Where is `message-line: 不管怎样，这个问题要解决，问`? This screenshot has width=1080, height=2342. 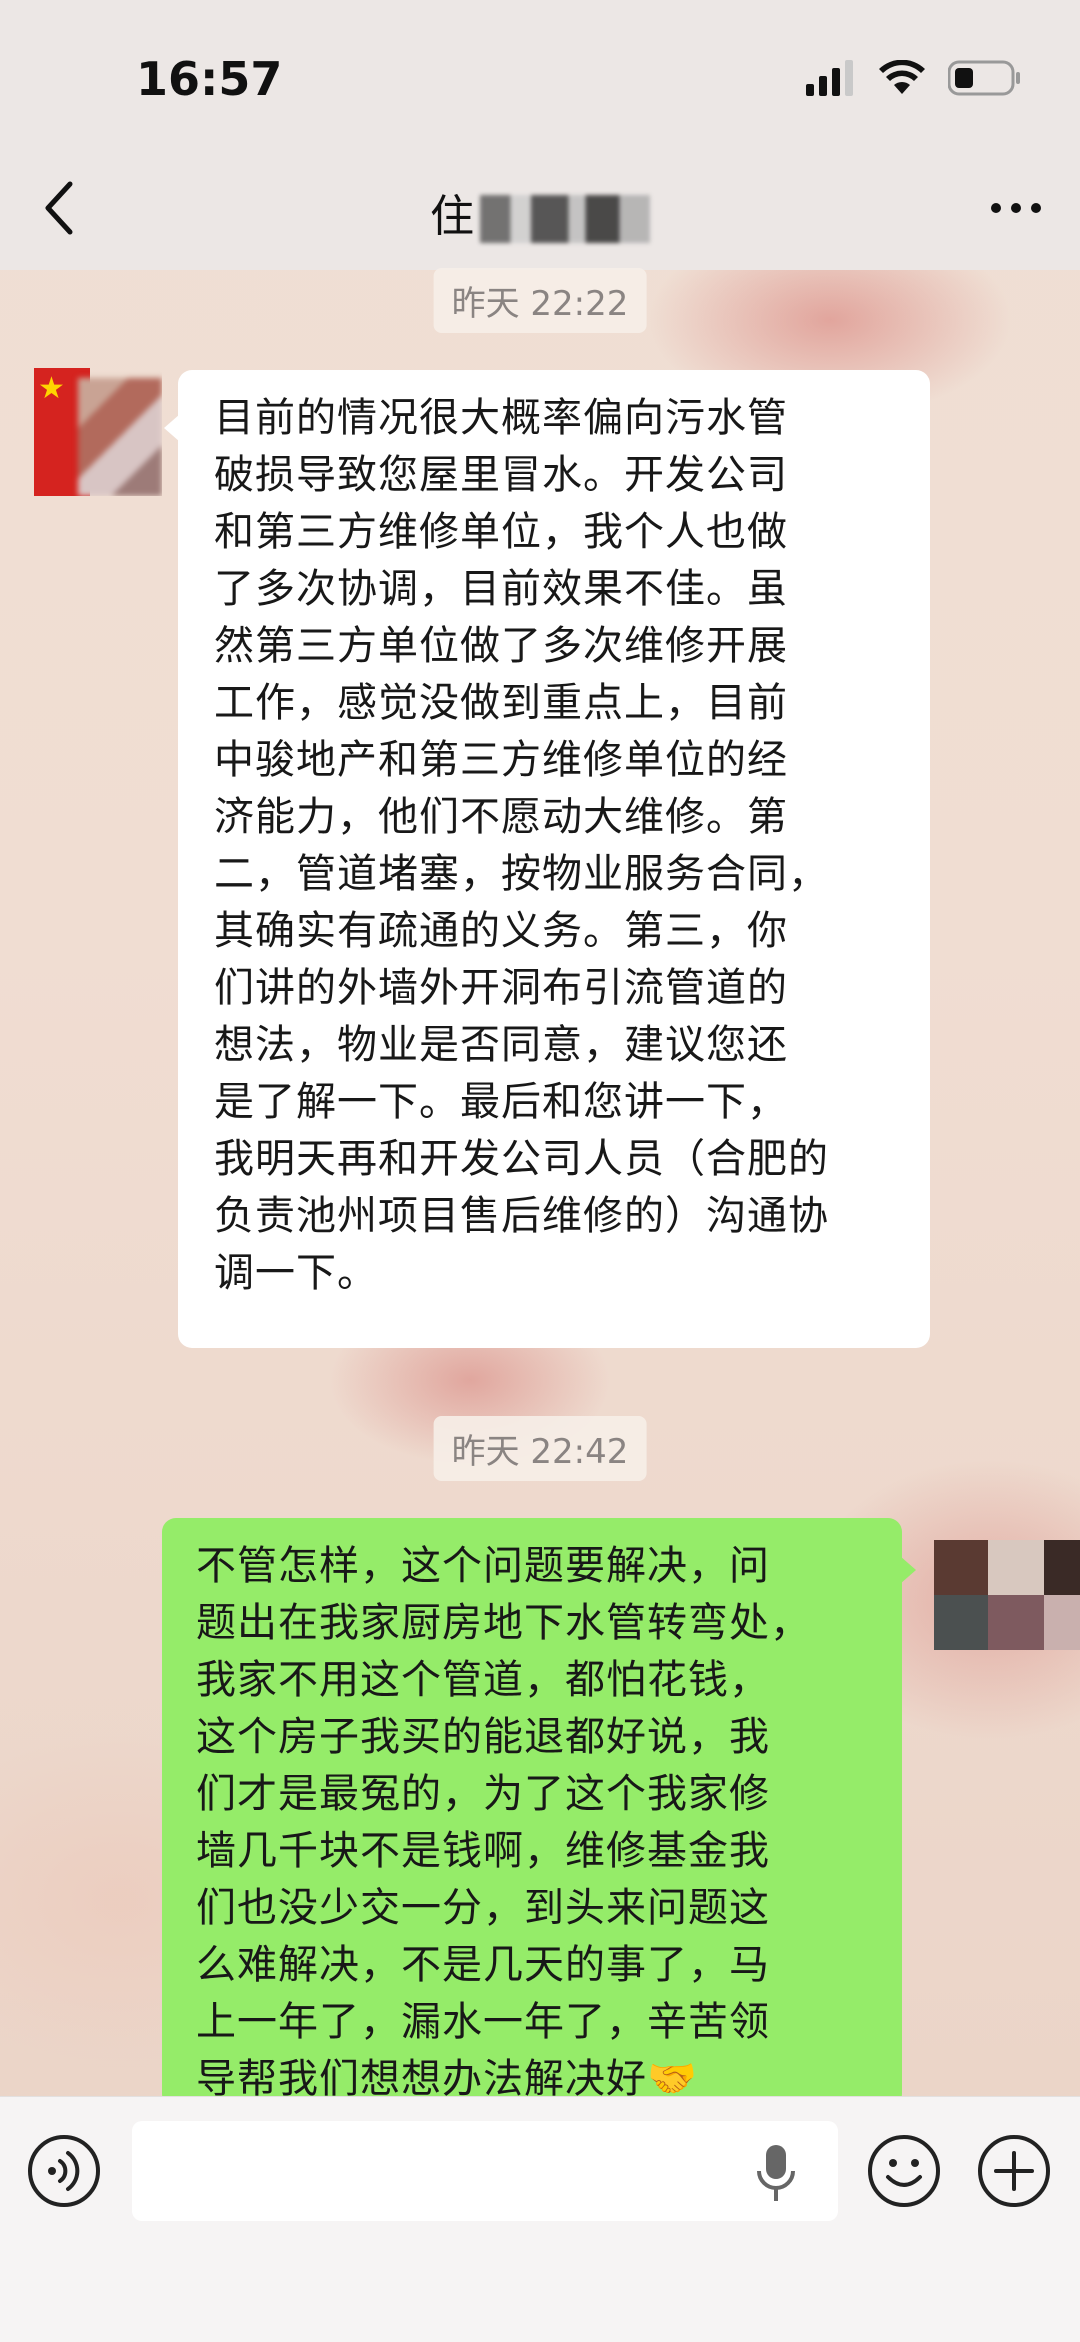 message-line: 不管怎样，这个问题要解决，问 is located at coordinates (483, 1566).